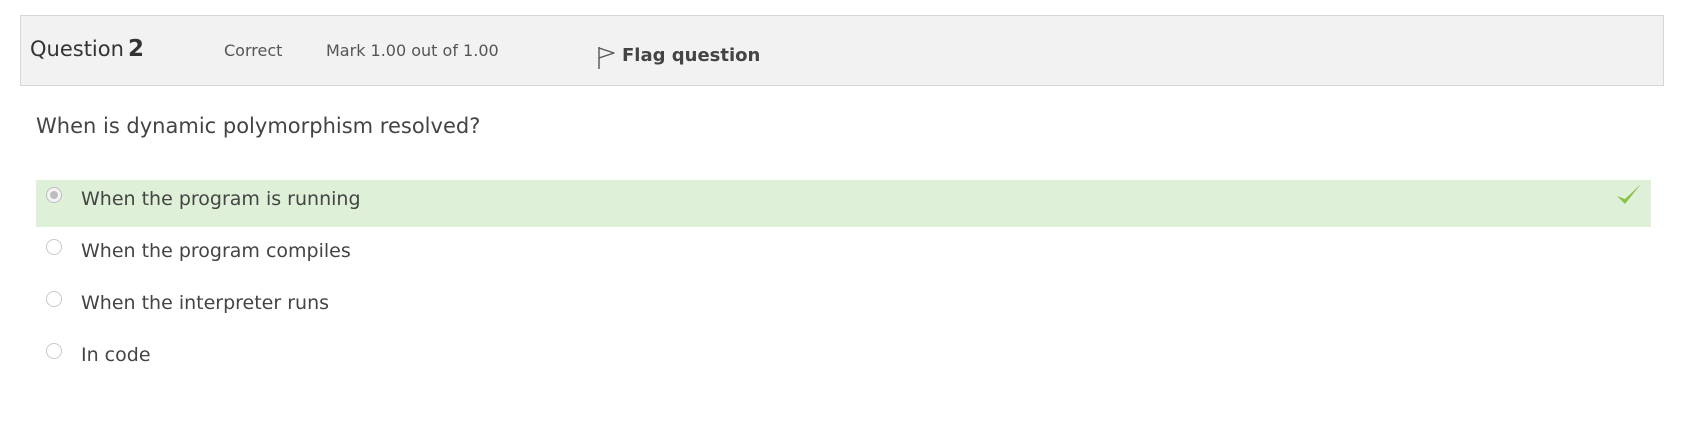 The height and width of the screenshot is (428, 1686). What do you see at coordinates (843, 307) in the screenshot?
I see `answer-option-3: When the interpreter runs` at bounding box center [843, 307].